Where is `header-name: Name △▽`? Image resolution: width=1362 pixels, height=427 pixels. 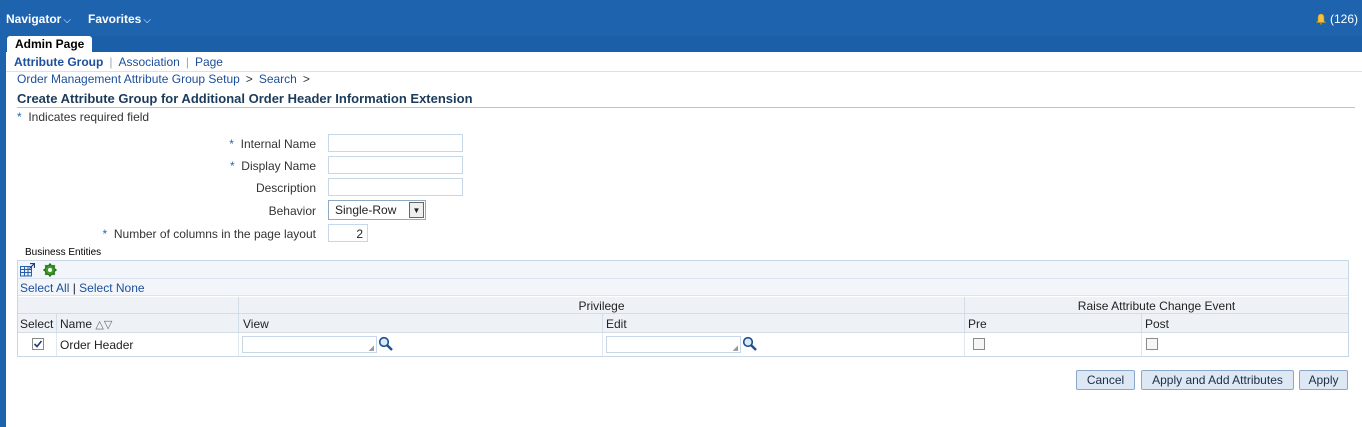
header-name: Name △▽ is located at coordinates (148, 323).